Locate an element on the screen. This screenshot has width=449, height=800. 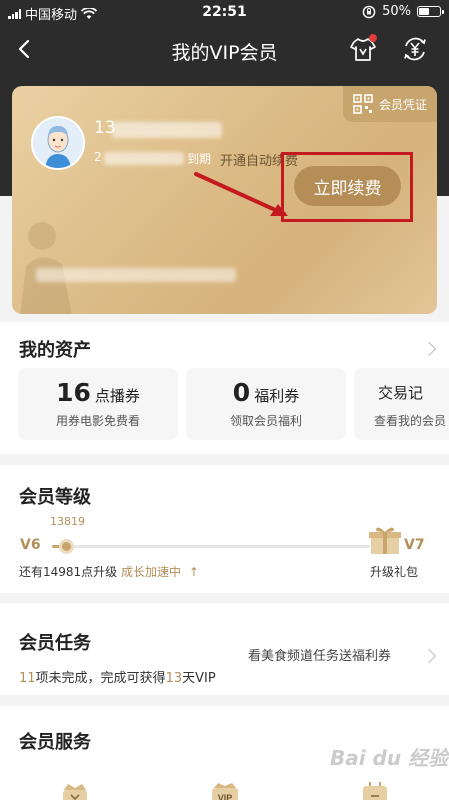
expiry-suffix: 到期 is located at coordinates (199, 159).